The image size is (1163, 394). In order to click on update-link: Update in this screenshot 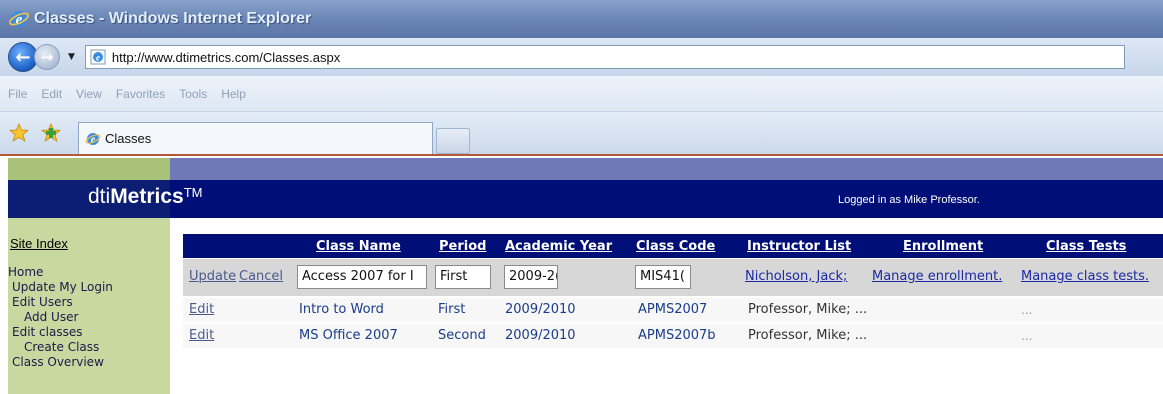, I will do `click(212, 276)`.